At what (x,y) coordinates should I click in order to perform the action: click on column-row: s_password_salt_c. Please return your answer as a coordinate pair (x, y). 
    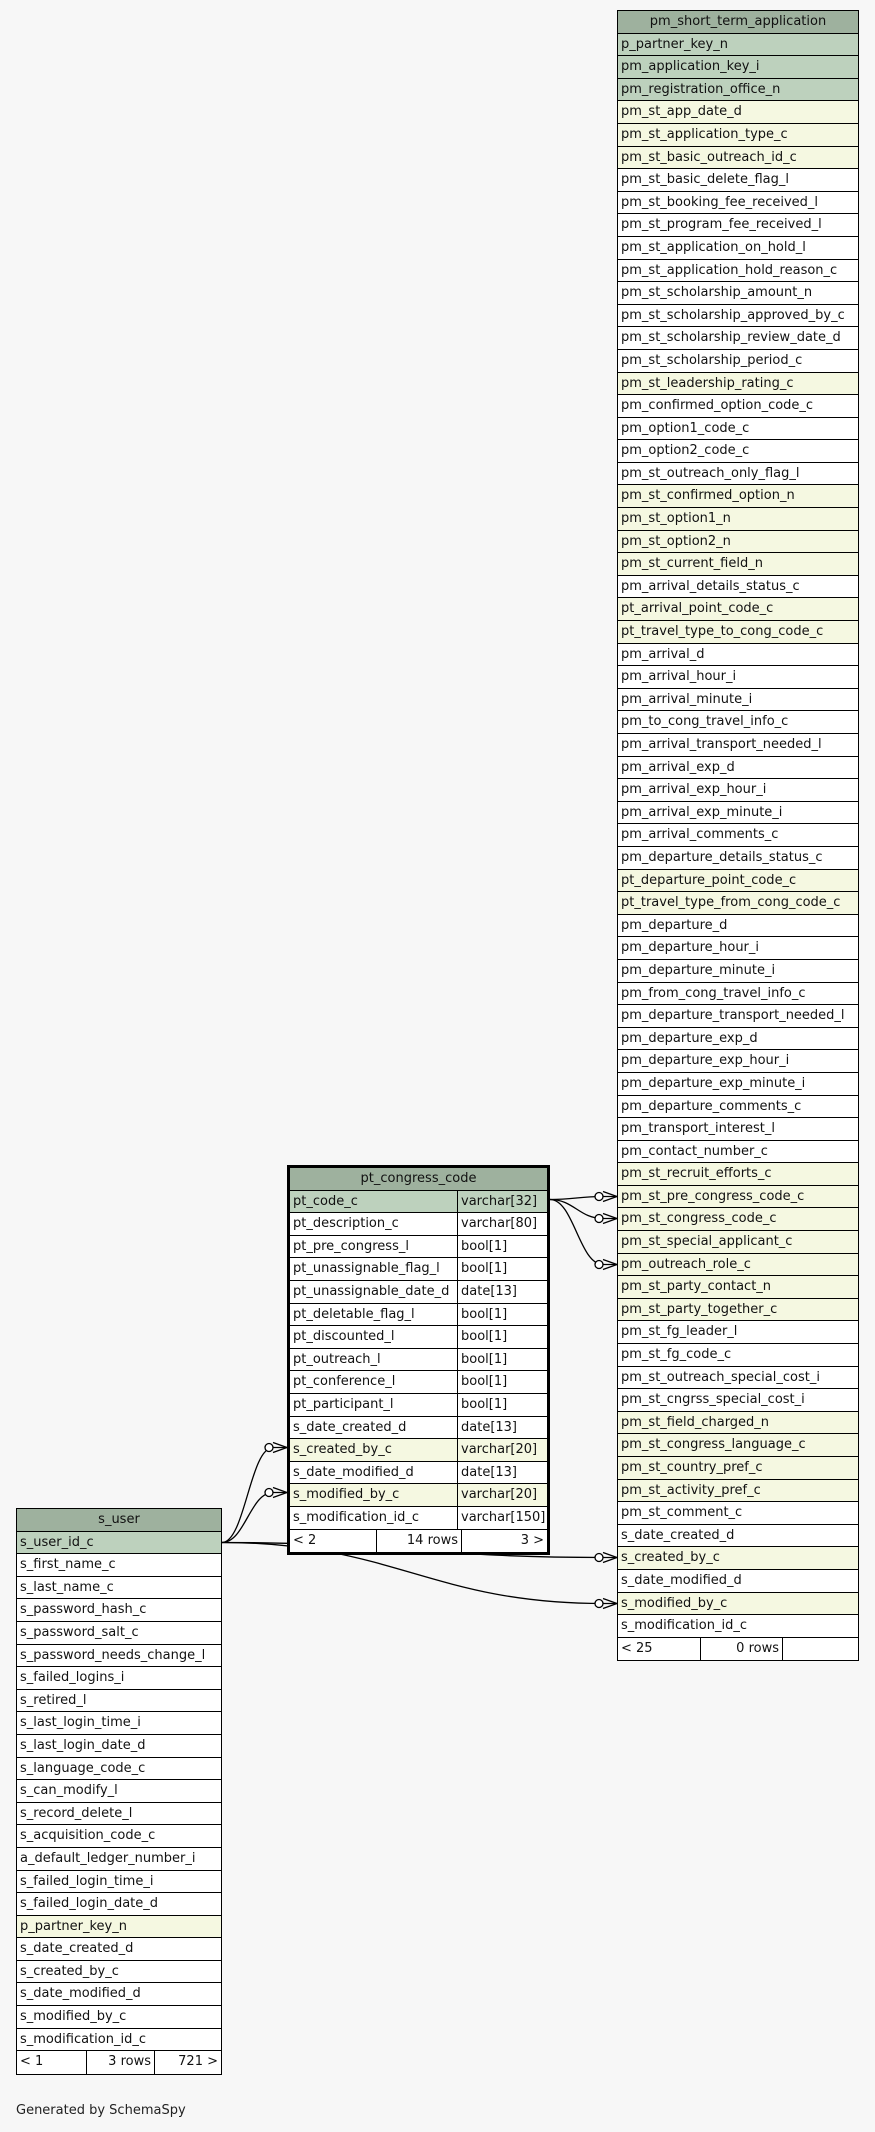
    Looking at the image, I should click on (119, 1633).